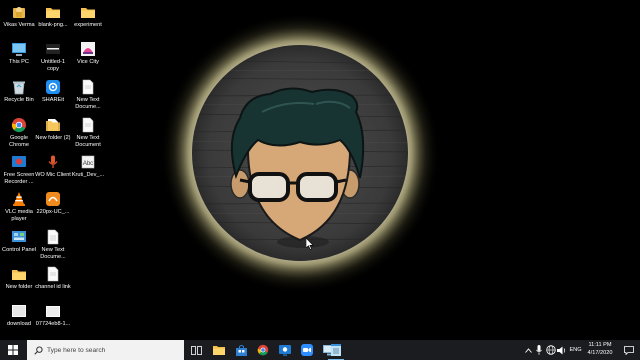 Image resolution: width=640 pixels, height=360 pixels. I want to click on desktop-icon-label: channel id link, so click(53, 287).